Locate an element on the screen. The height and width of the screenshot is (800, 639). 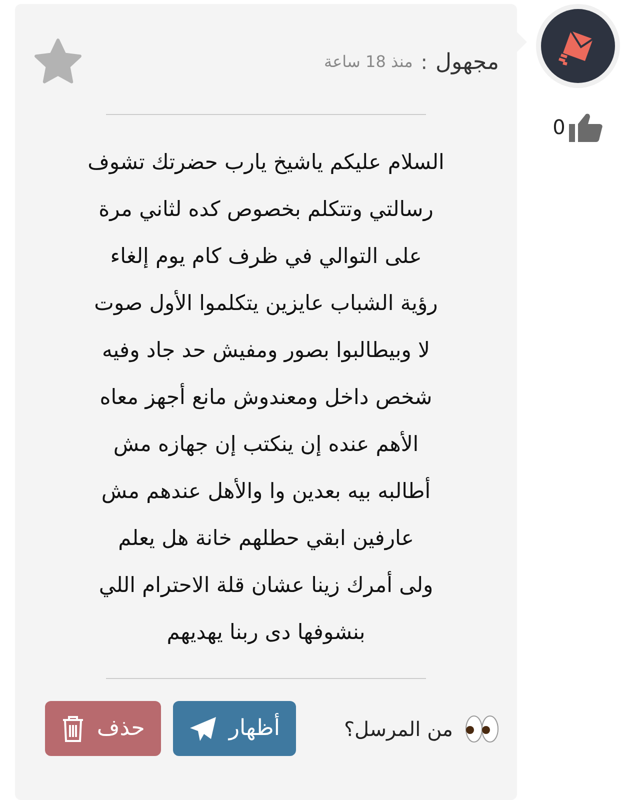
thumbs-up-icon is located at coordinates (586, 127).